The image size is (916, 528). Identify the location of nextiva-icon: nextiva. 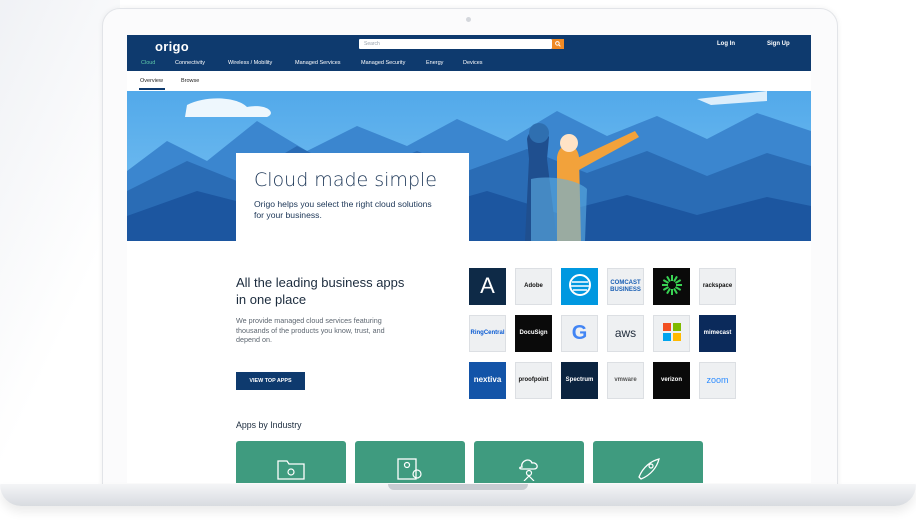
(487, 380).